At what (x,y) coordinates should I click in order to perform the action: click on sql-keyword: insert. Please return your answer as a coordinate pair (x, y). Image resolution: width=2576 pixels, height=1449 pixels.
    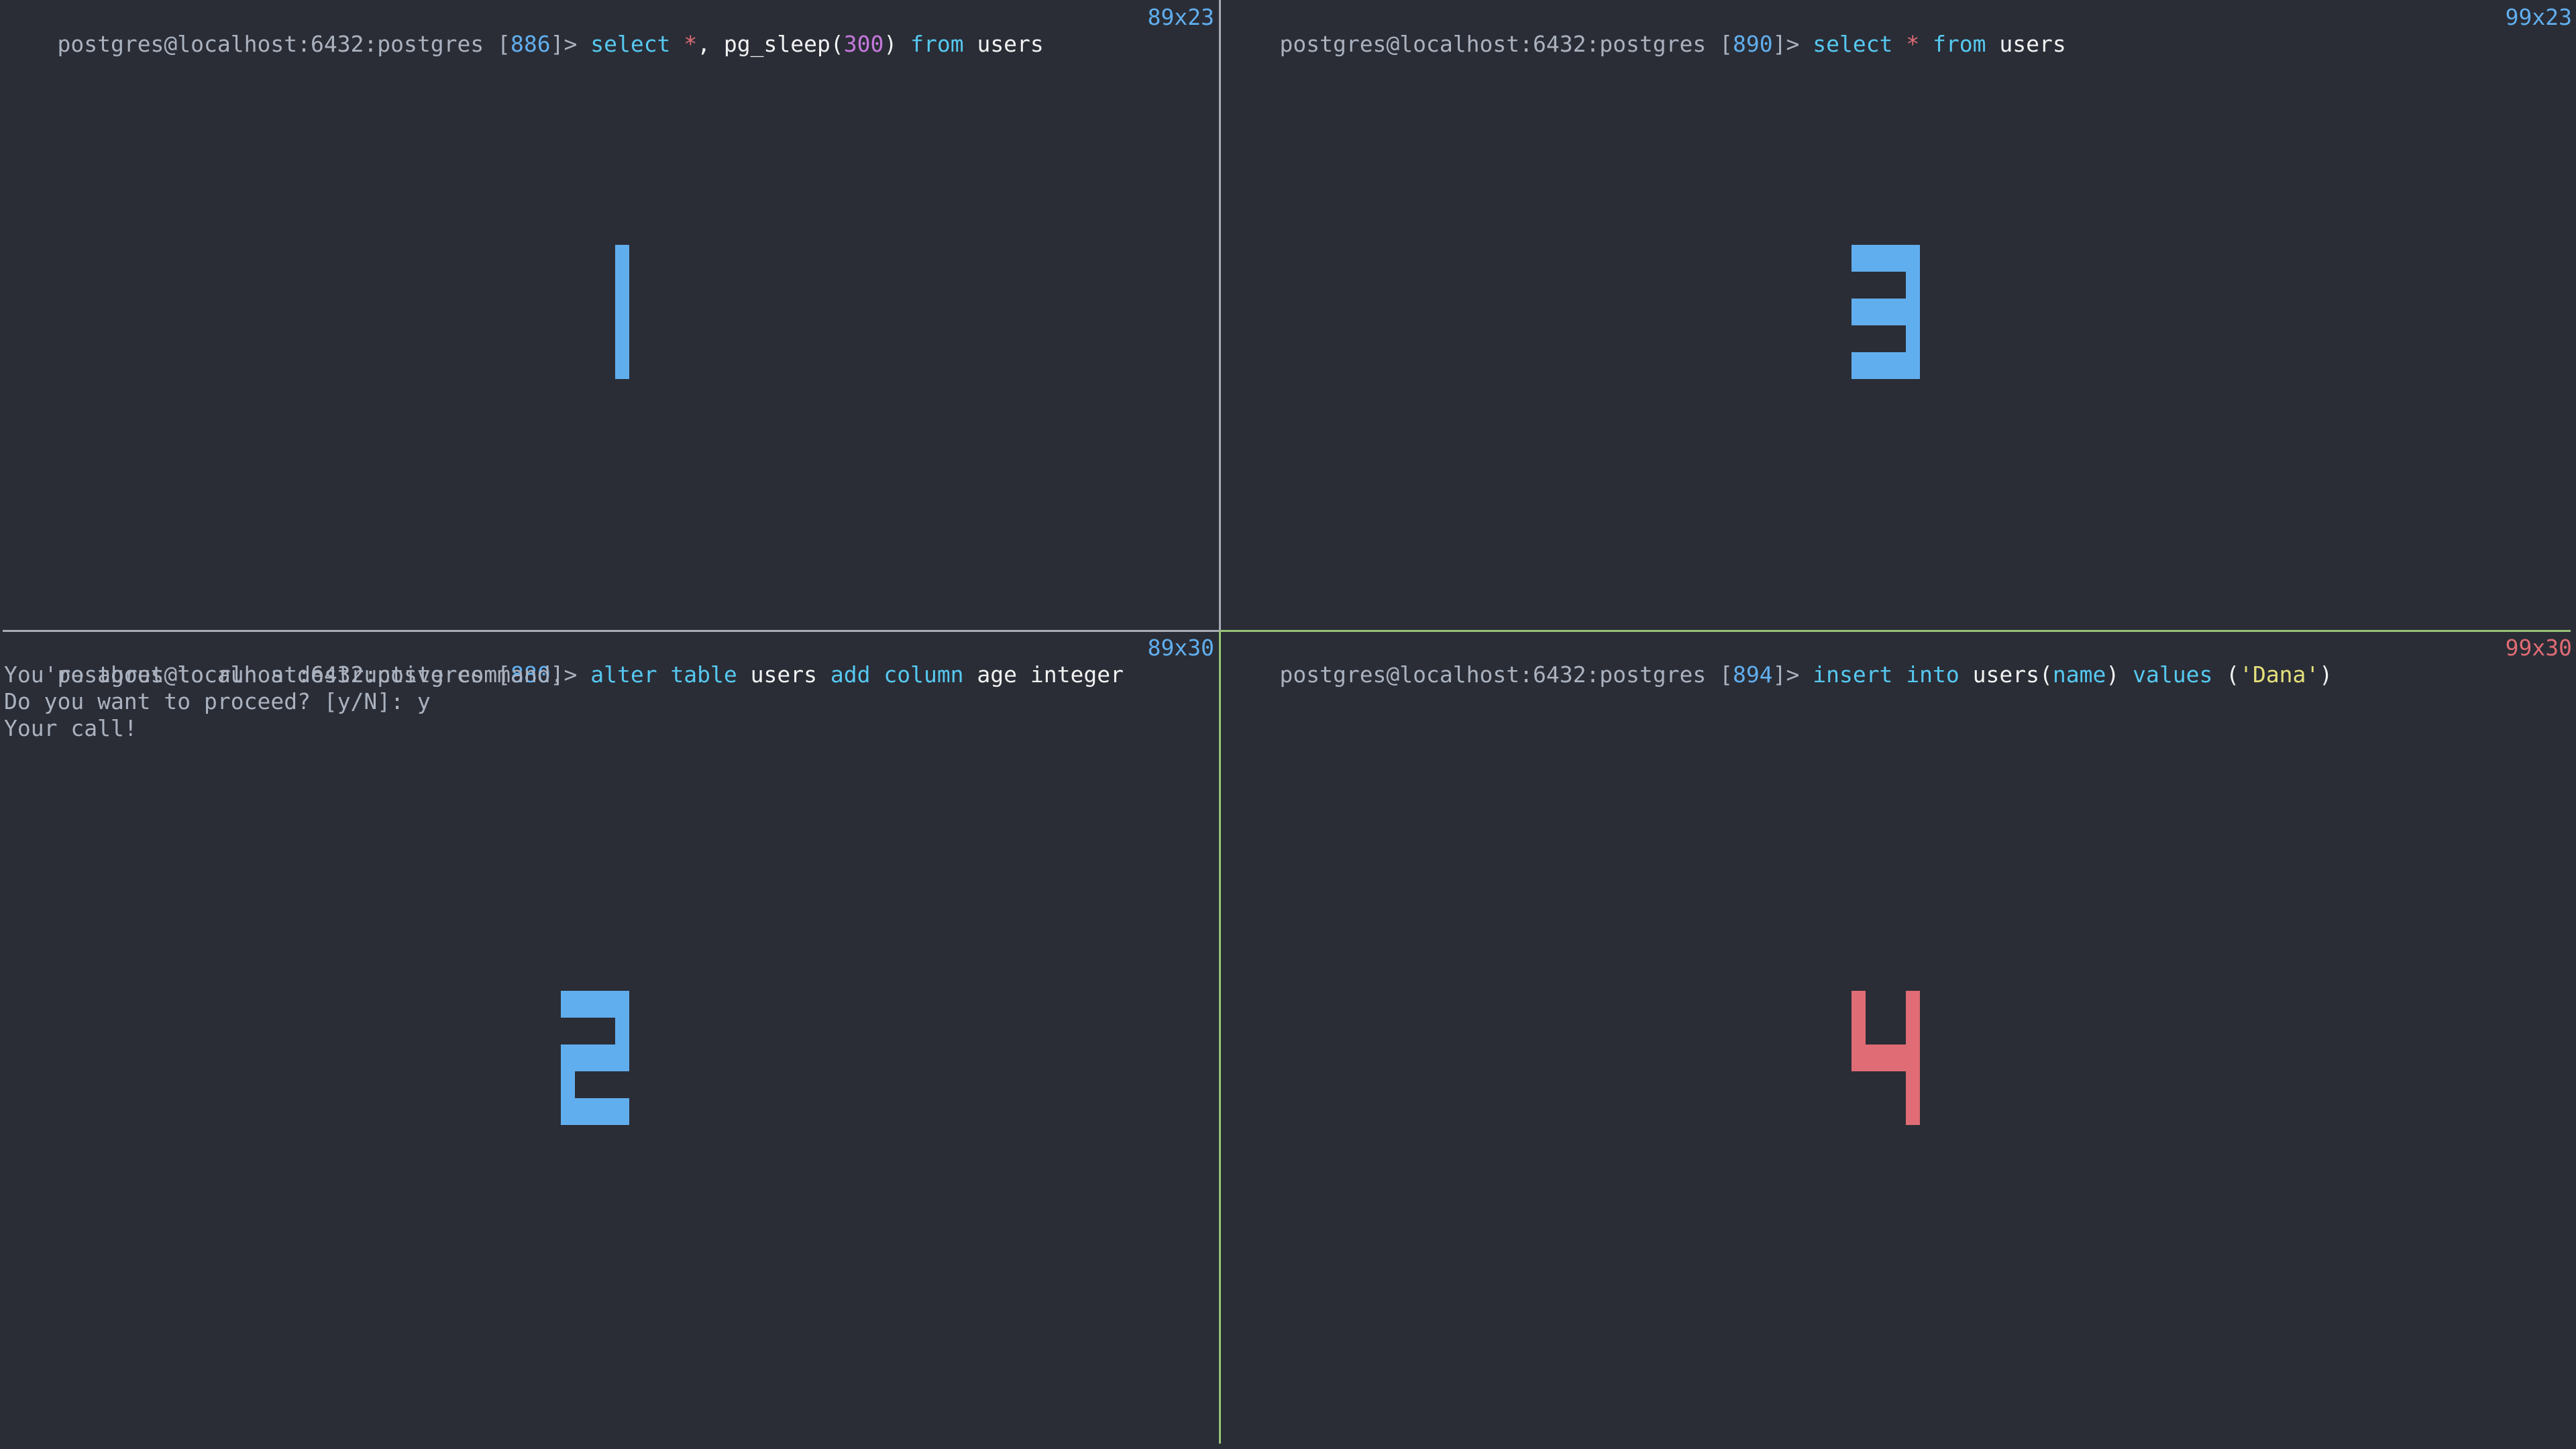
    Looking at the image, I should click on (1853, 674).